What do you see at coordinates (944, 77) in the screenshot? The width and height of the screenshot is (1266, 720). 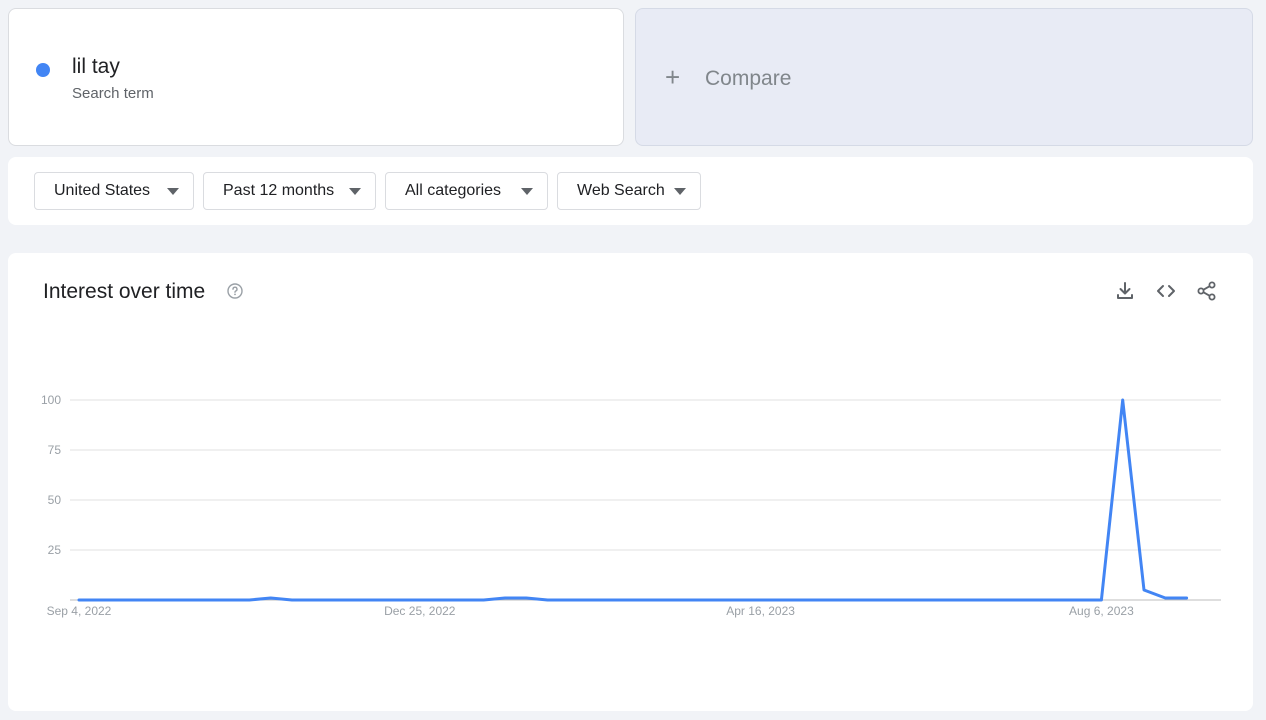 I see `compare-button: + Compare` at bounding box center [944, 77].